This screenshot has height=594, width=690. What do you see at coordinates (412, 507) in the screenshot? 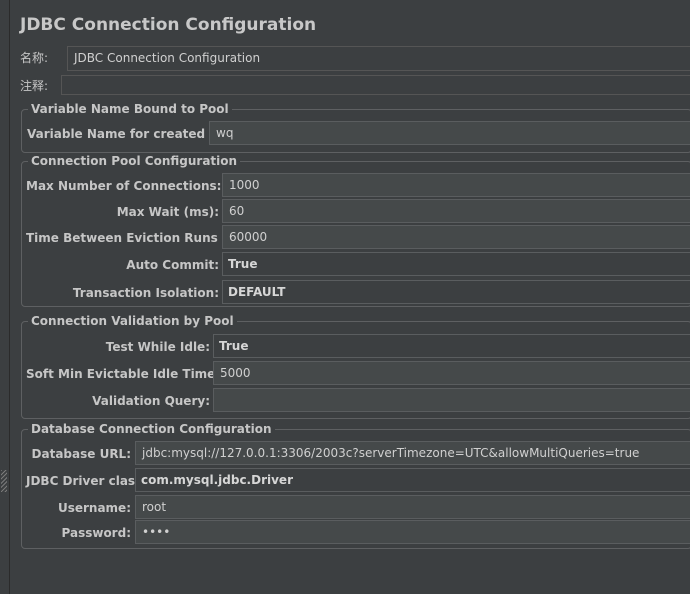
I see `username-input: root` at bounding box center [412, 507].